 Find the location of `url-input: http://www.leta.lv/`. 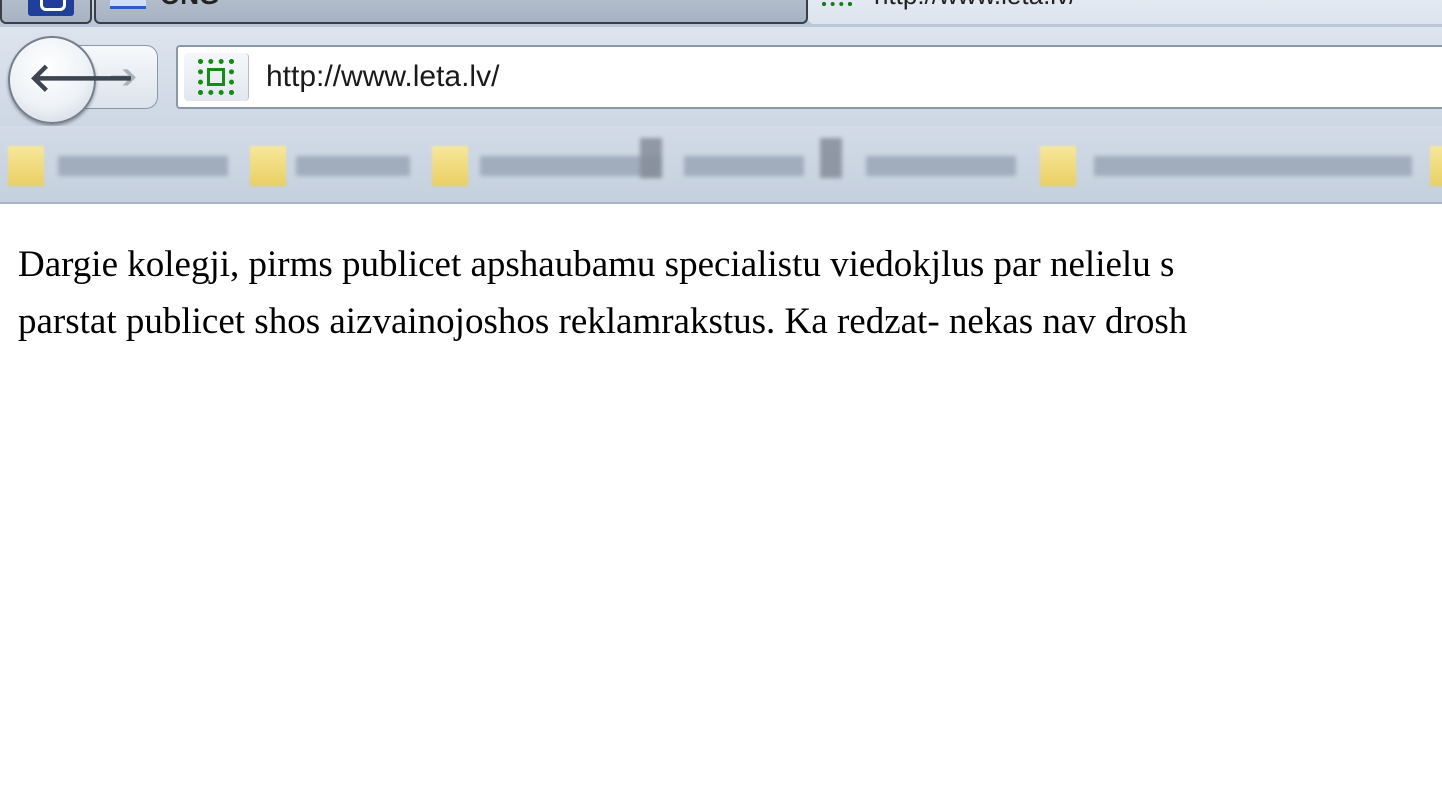

url-input: http://www.leta.lv/ is located at coordinates (382, 77).